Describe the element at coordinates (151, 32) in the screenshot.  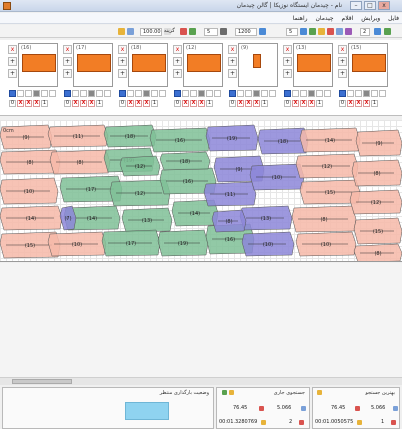
I see `zoom-field: 100.00` at that location.